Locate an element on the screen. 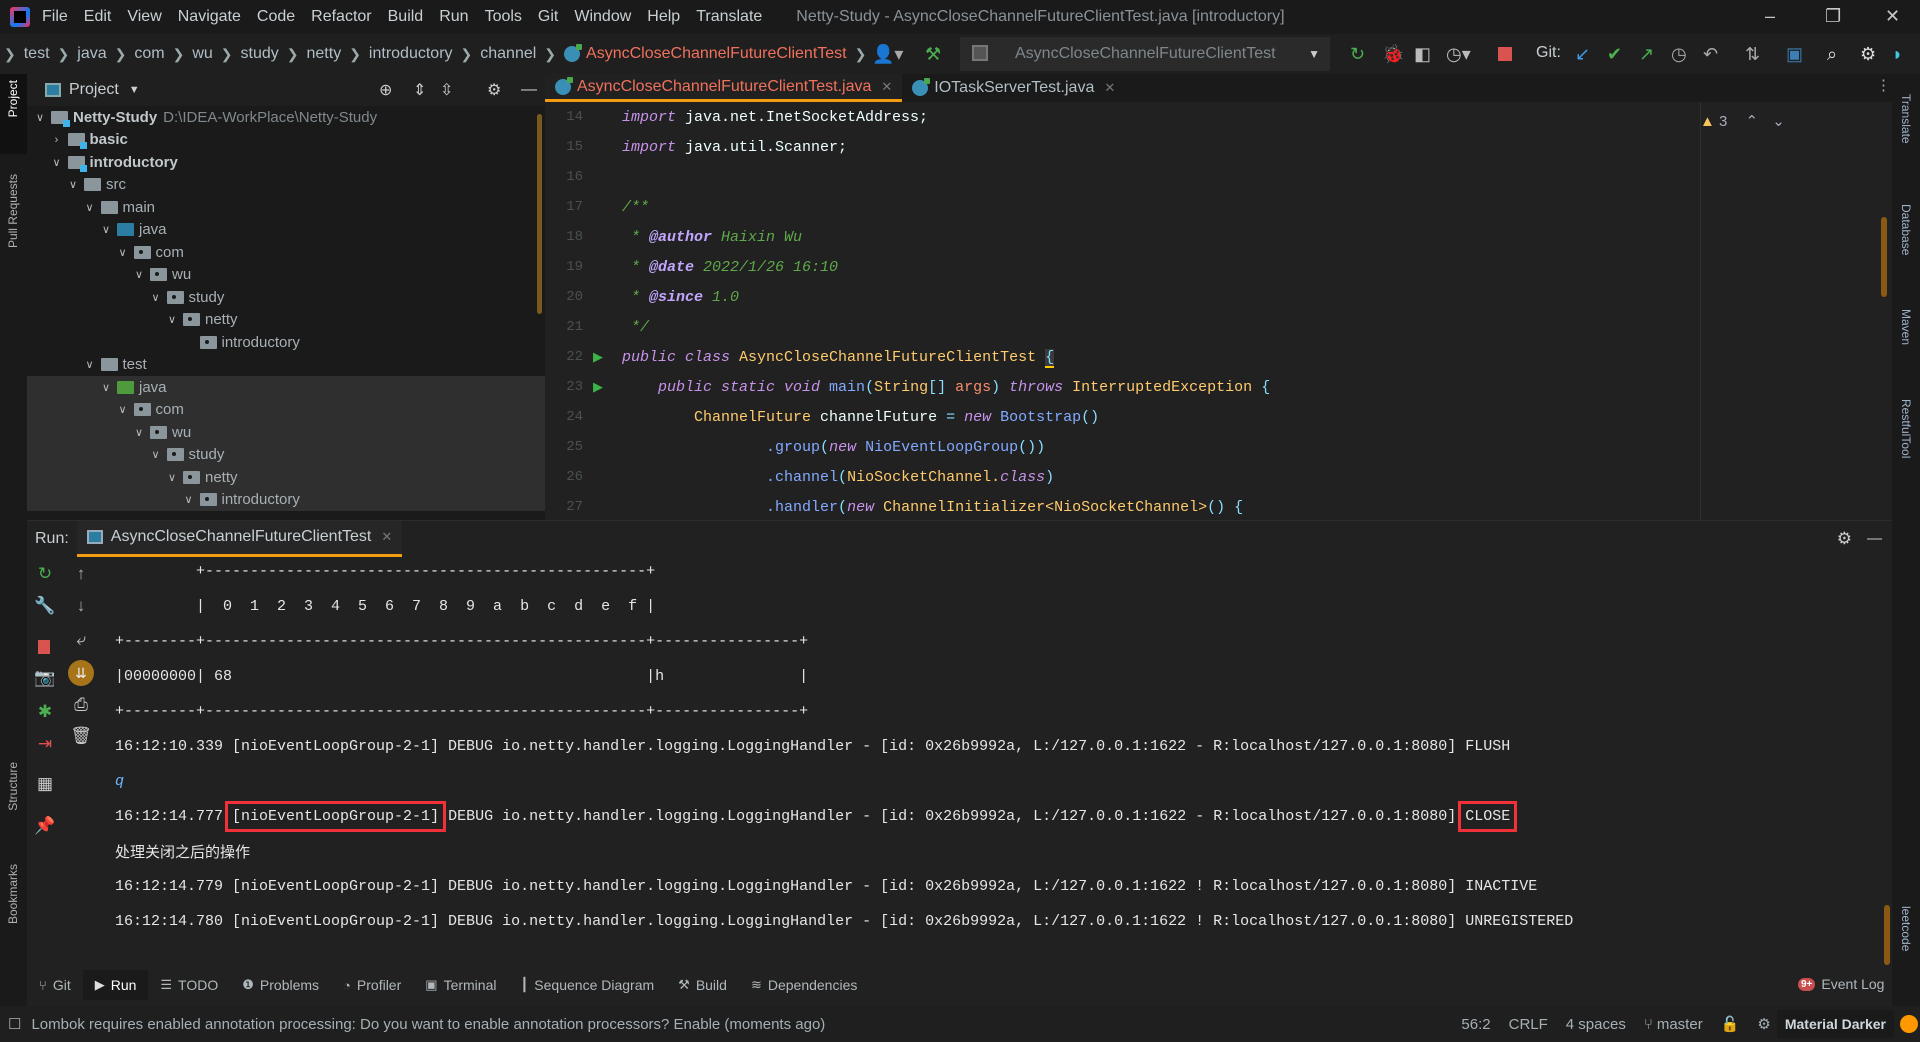  caret-position: 56:2 is located at coordinates (1475, 1024).